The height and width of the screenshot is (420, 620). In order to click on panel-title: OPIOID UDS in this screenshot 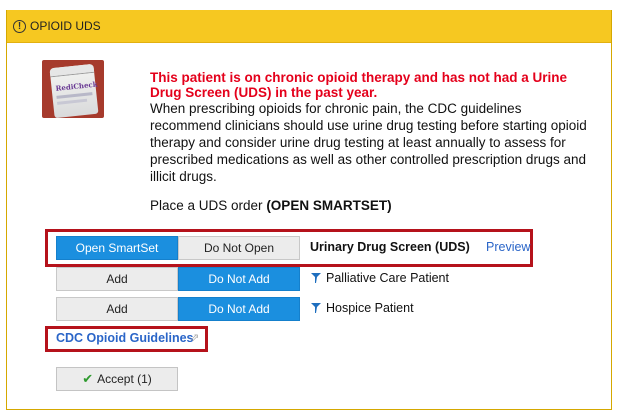, I will do `click(65, 26)`.